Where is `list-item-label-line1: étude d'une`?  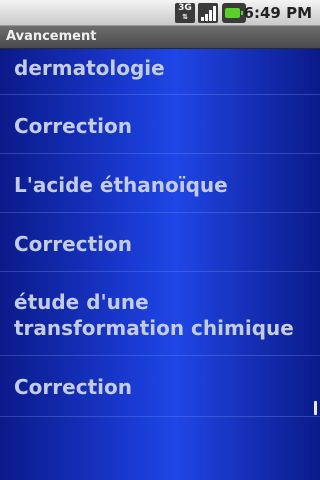 list-item-label-line1: étude d'une is located at coordinates (81, 302).